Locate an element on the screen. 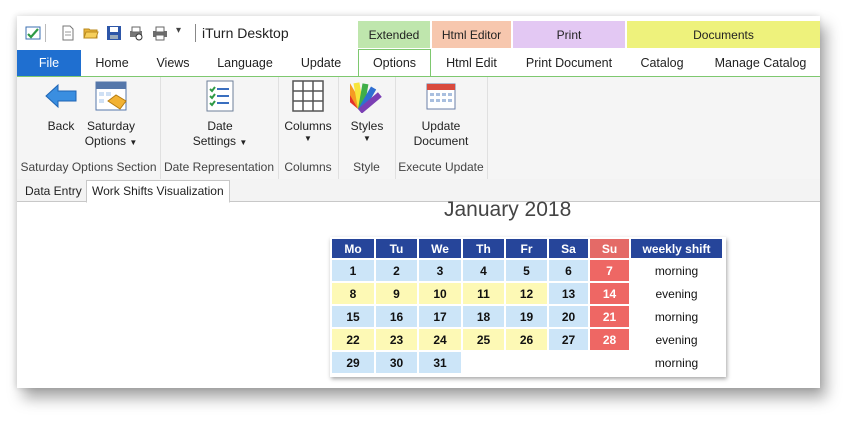 Image resolution: width=865 pixels, height=433 pixels. header-sa: Sa is located at coordinates (568, 248).